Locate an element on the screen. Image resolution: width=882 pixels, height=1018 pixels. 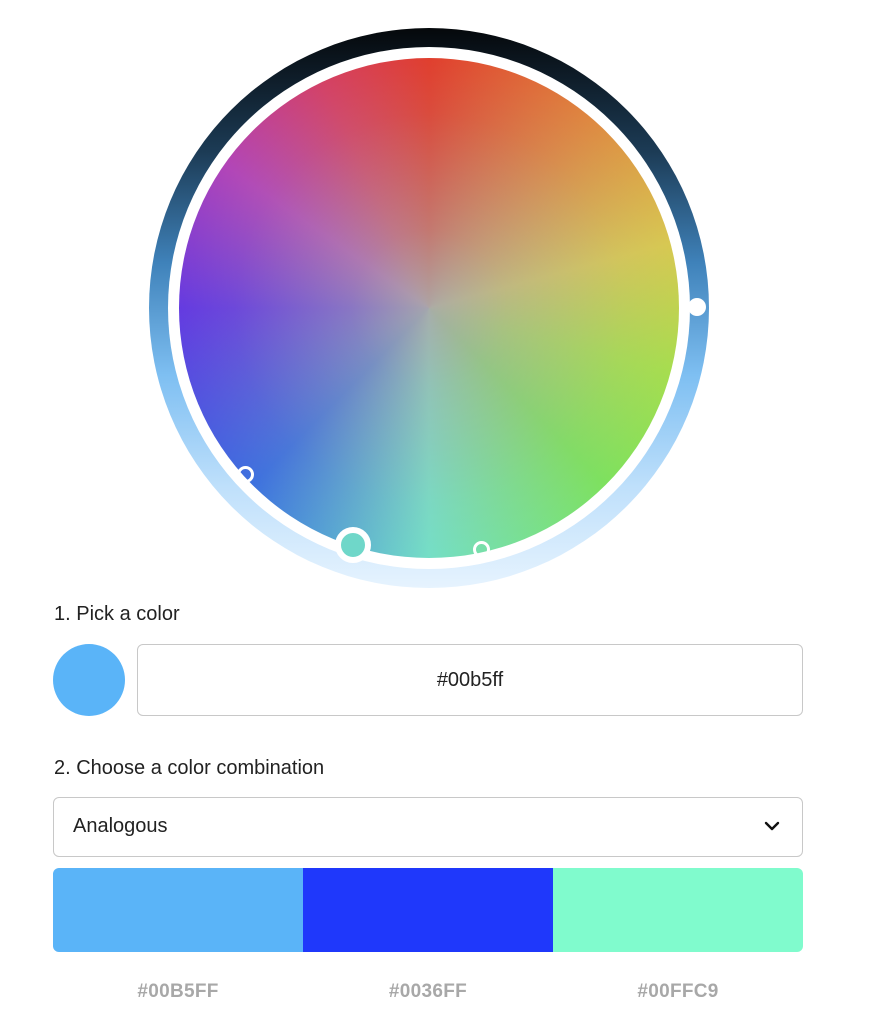
color-palette is located at coordinates (428, 910).